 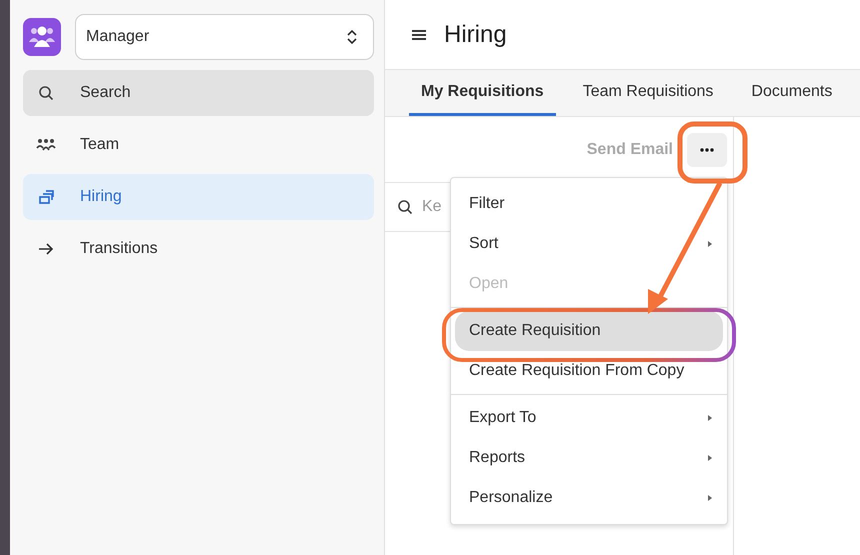 I want to click on menu-icon, so click(x=419, y=34).